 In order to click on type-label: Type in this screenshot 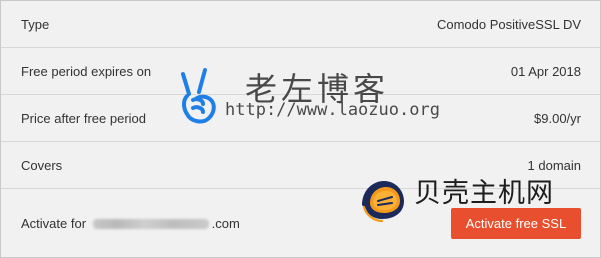, I will do `click(35, 24)`.